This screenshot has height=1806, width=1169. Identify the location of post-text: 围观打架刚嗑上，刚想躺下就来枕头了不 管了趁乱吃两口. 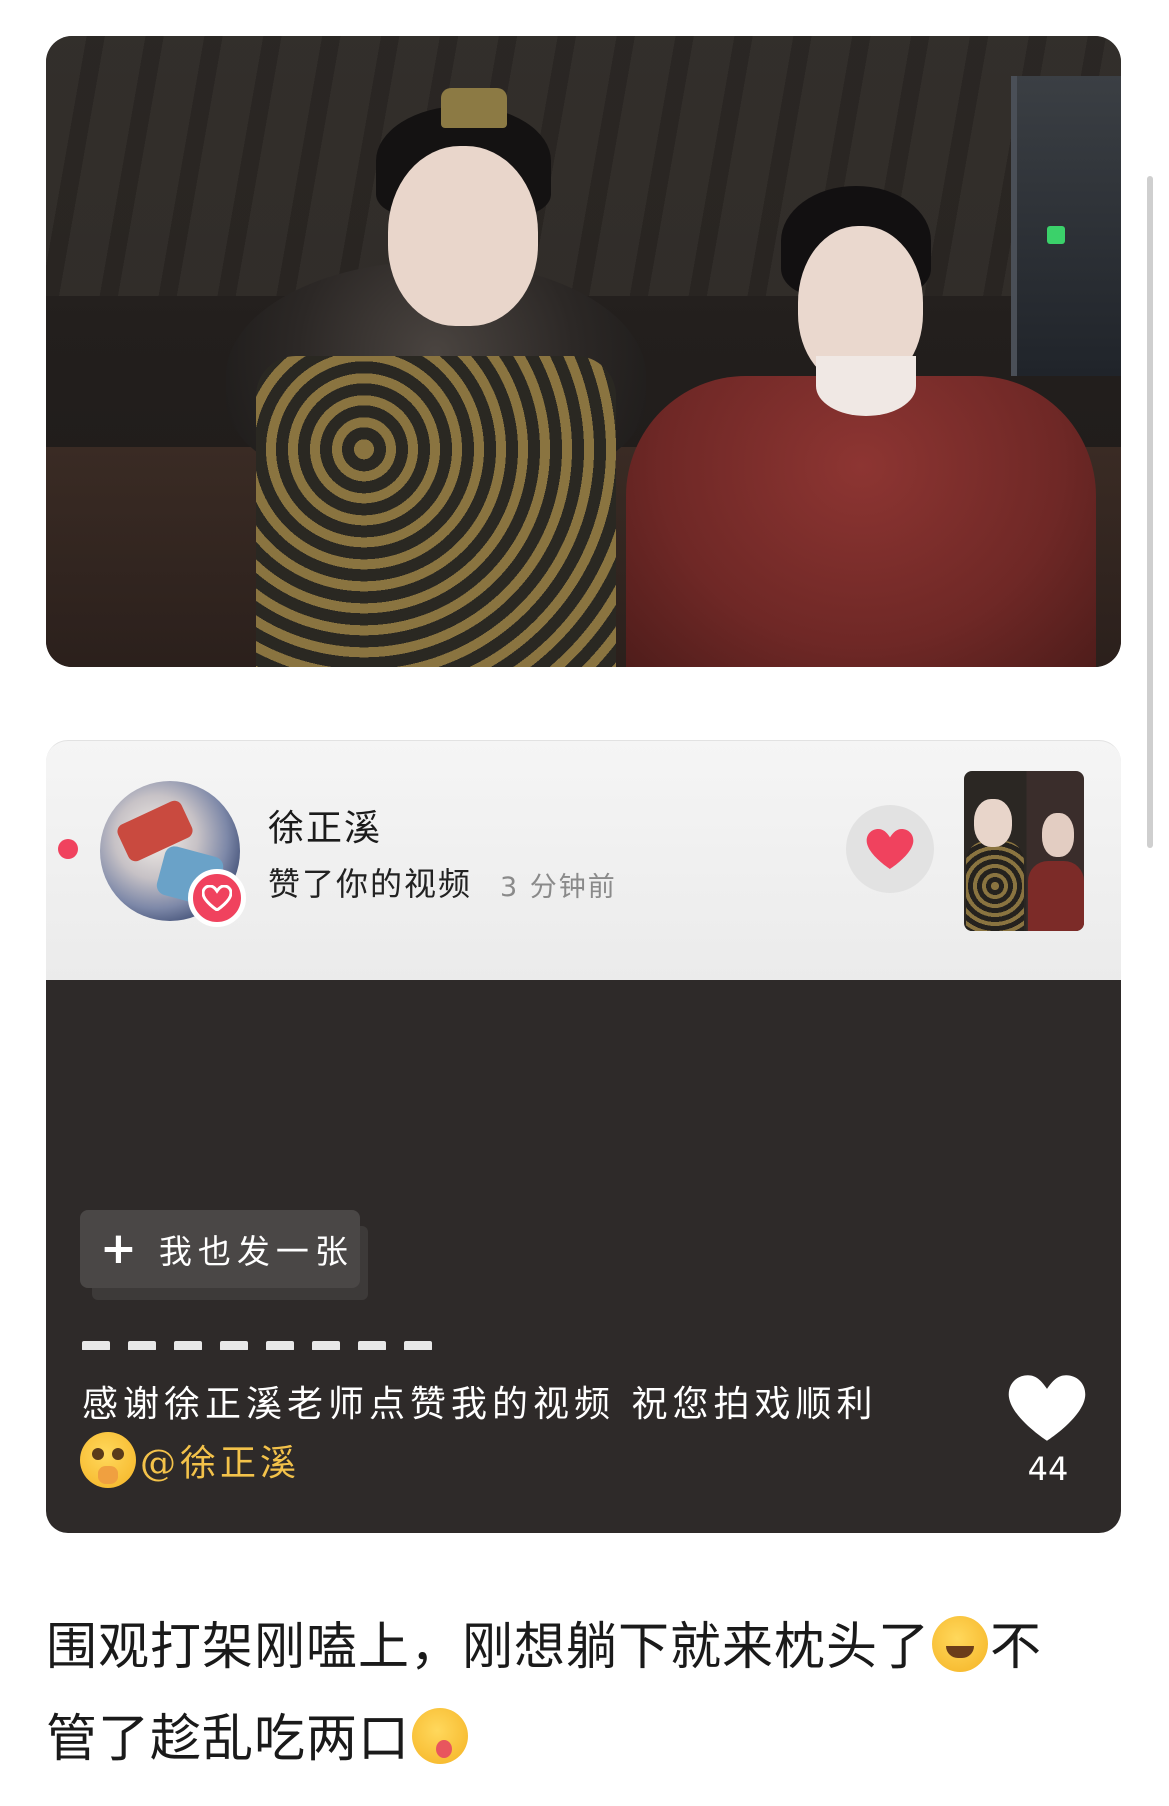
(586, 1694).